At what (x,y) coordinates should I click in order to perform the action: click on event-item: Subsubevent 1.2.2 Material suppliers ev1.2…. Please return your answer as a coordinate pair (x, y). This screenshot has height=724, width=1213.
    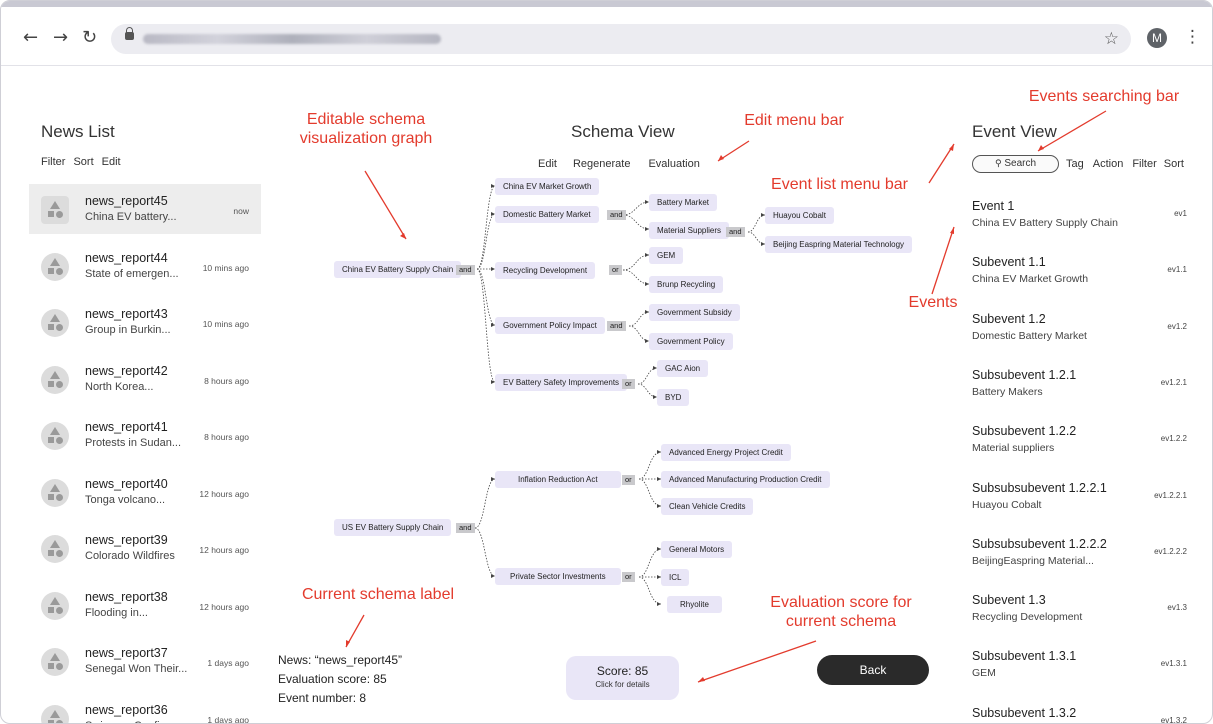
    Looking at the image, I should click on (1079, 447).